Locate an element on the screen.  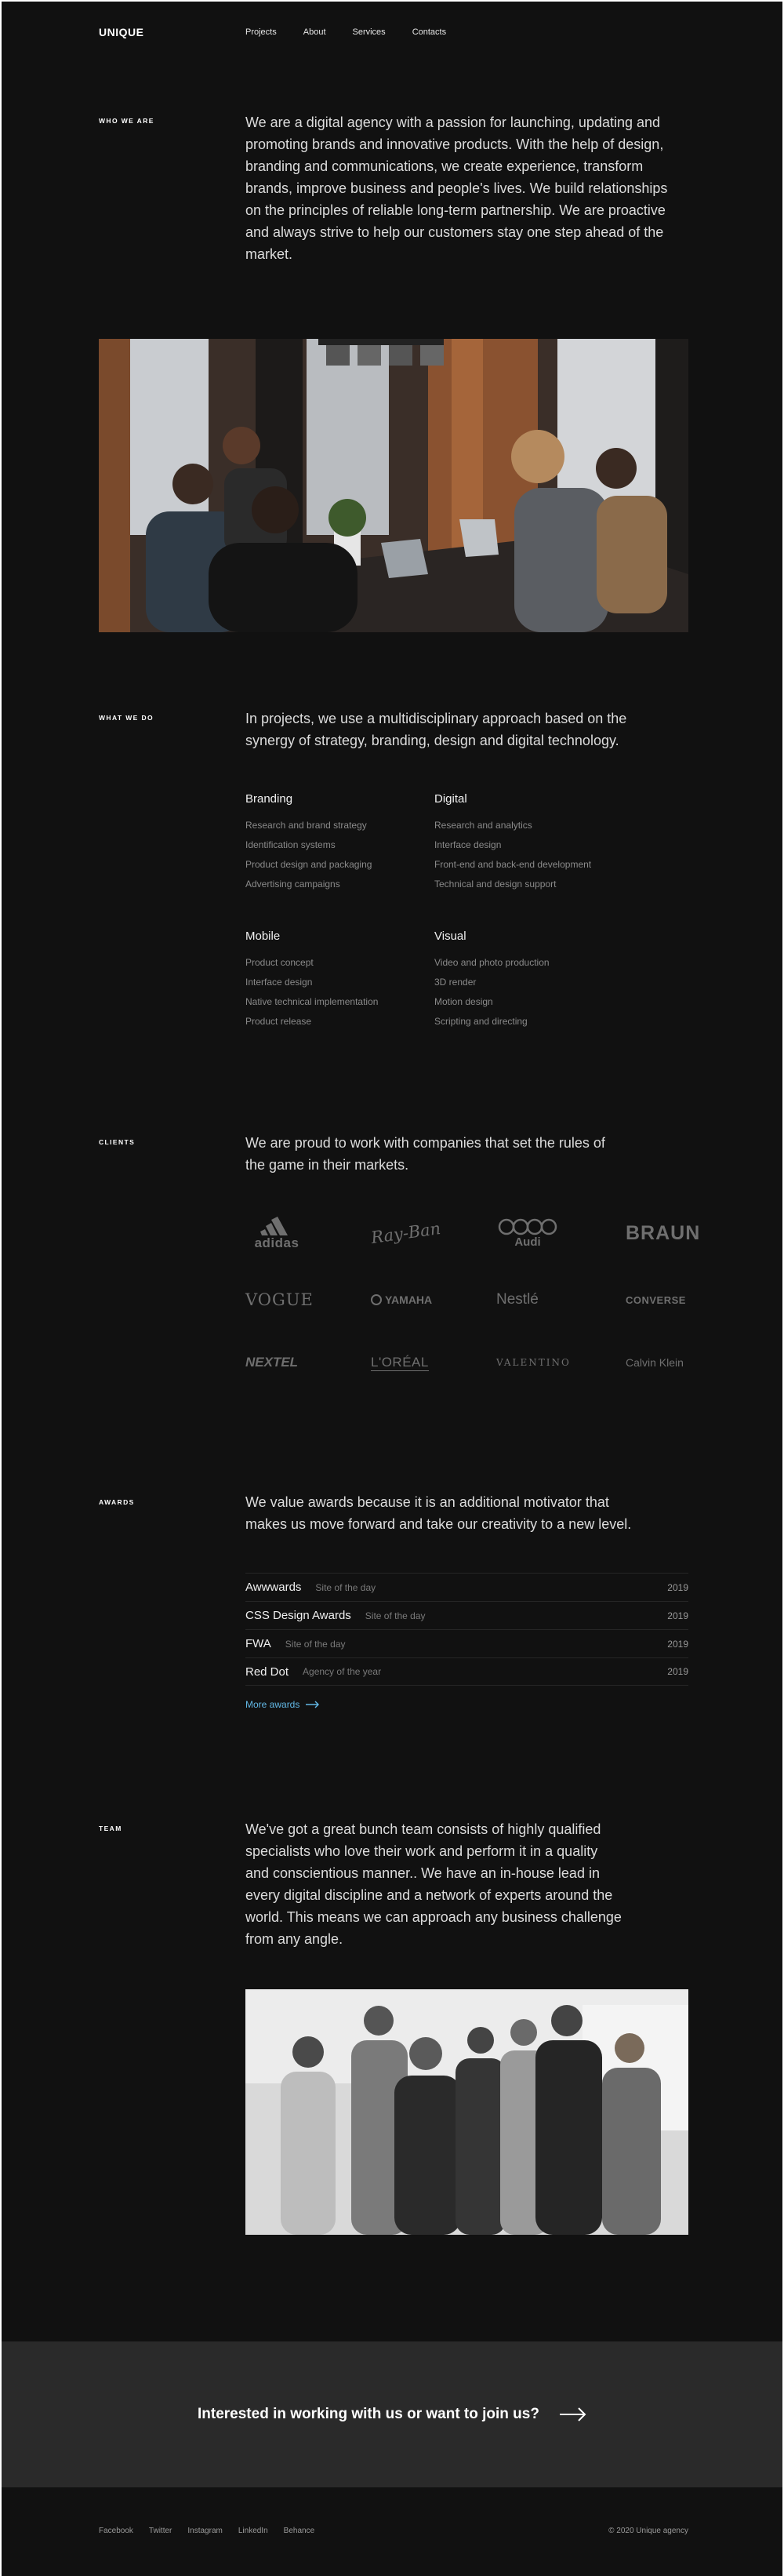
award-name: Awwwards is located at coordinates (273, 1587).